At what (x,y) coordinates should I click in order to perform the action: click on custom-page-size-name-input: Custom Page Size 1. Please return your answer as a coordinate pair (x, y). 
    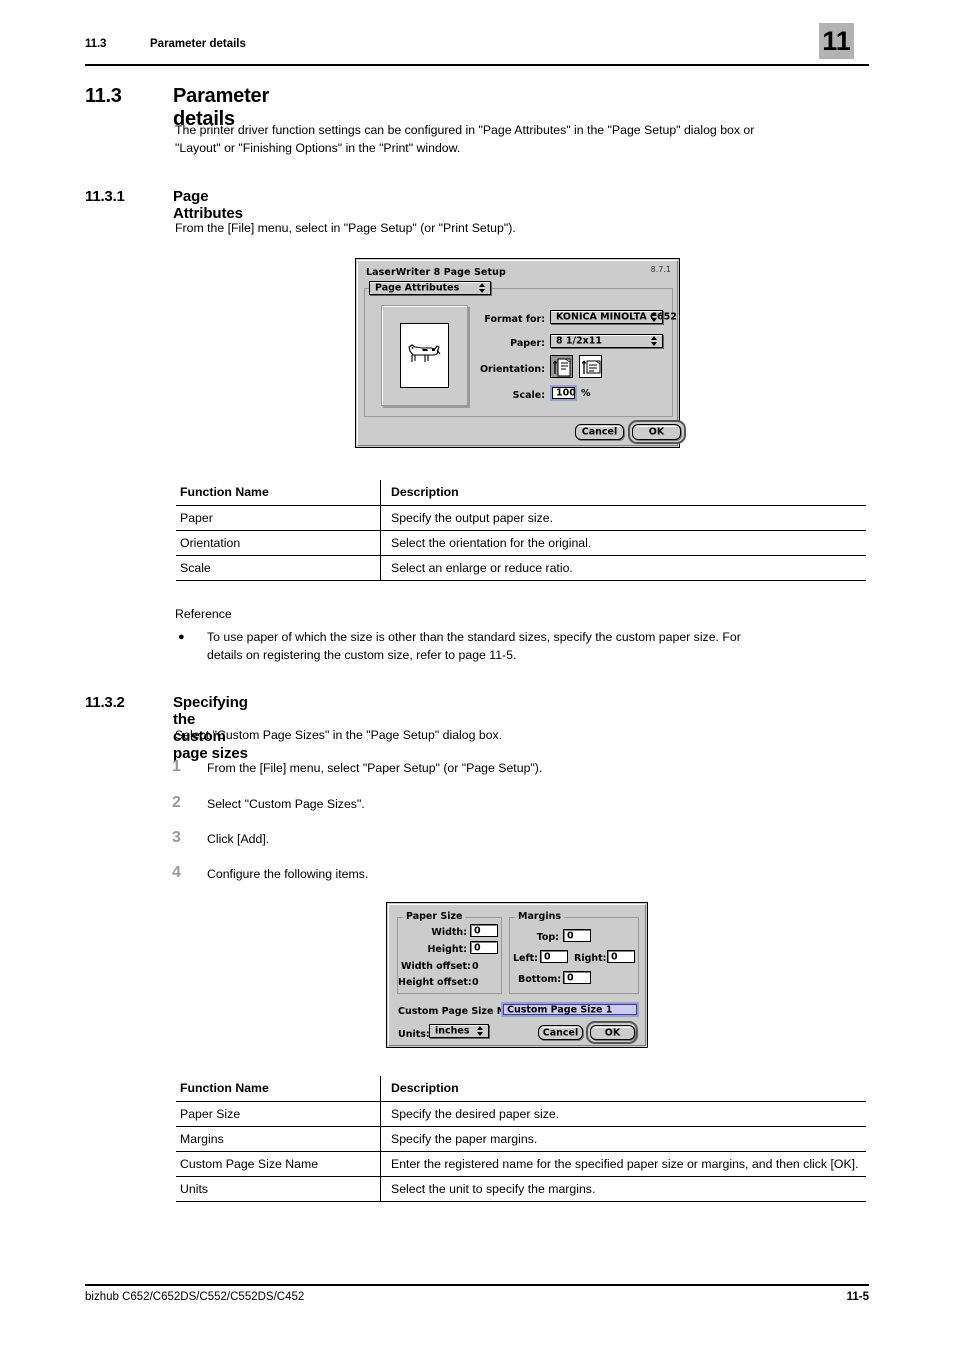
    Looking at the image, I should click on (570, 1009).